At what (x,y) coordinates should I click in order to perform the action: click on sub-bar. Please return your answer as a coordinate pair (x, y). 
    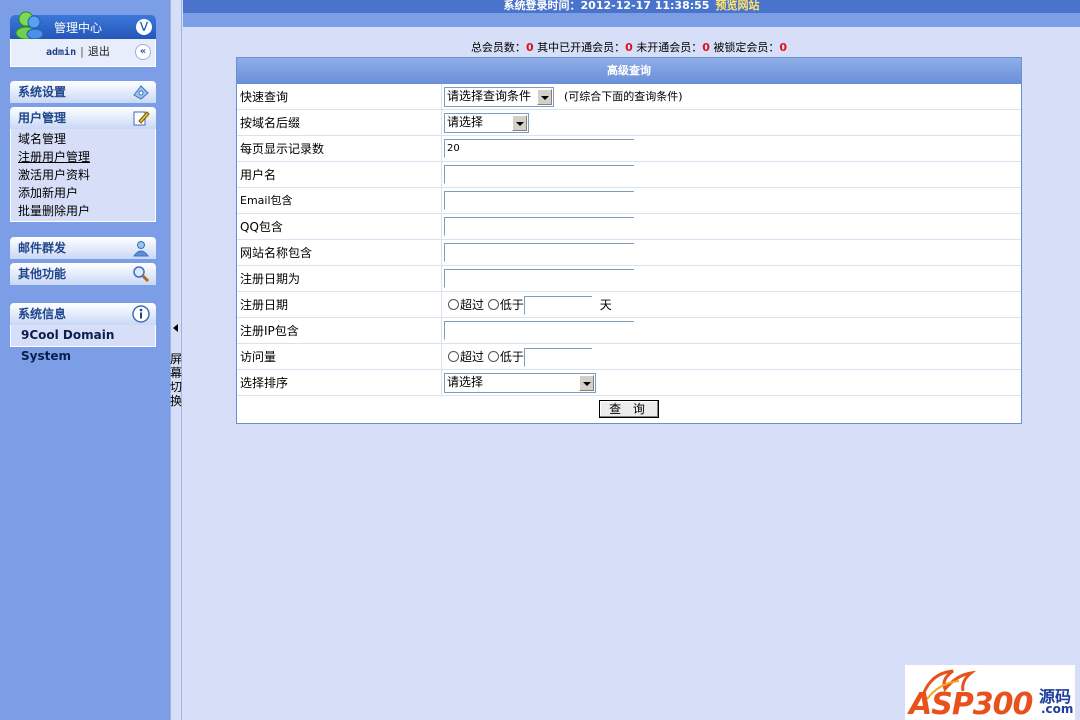
    Looking at the image, I should click on (631, 20).